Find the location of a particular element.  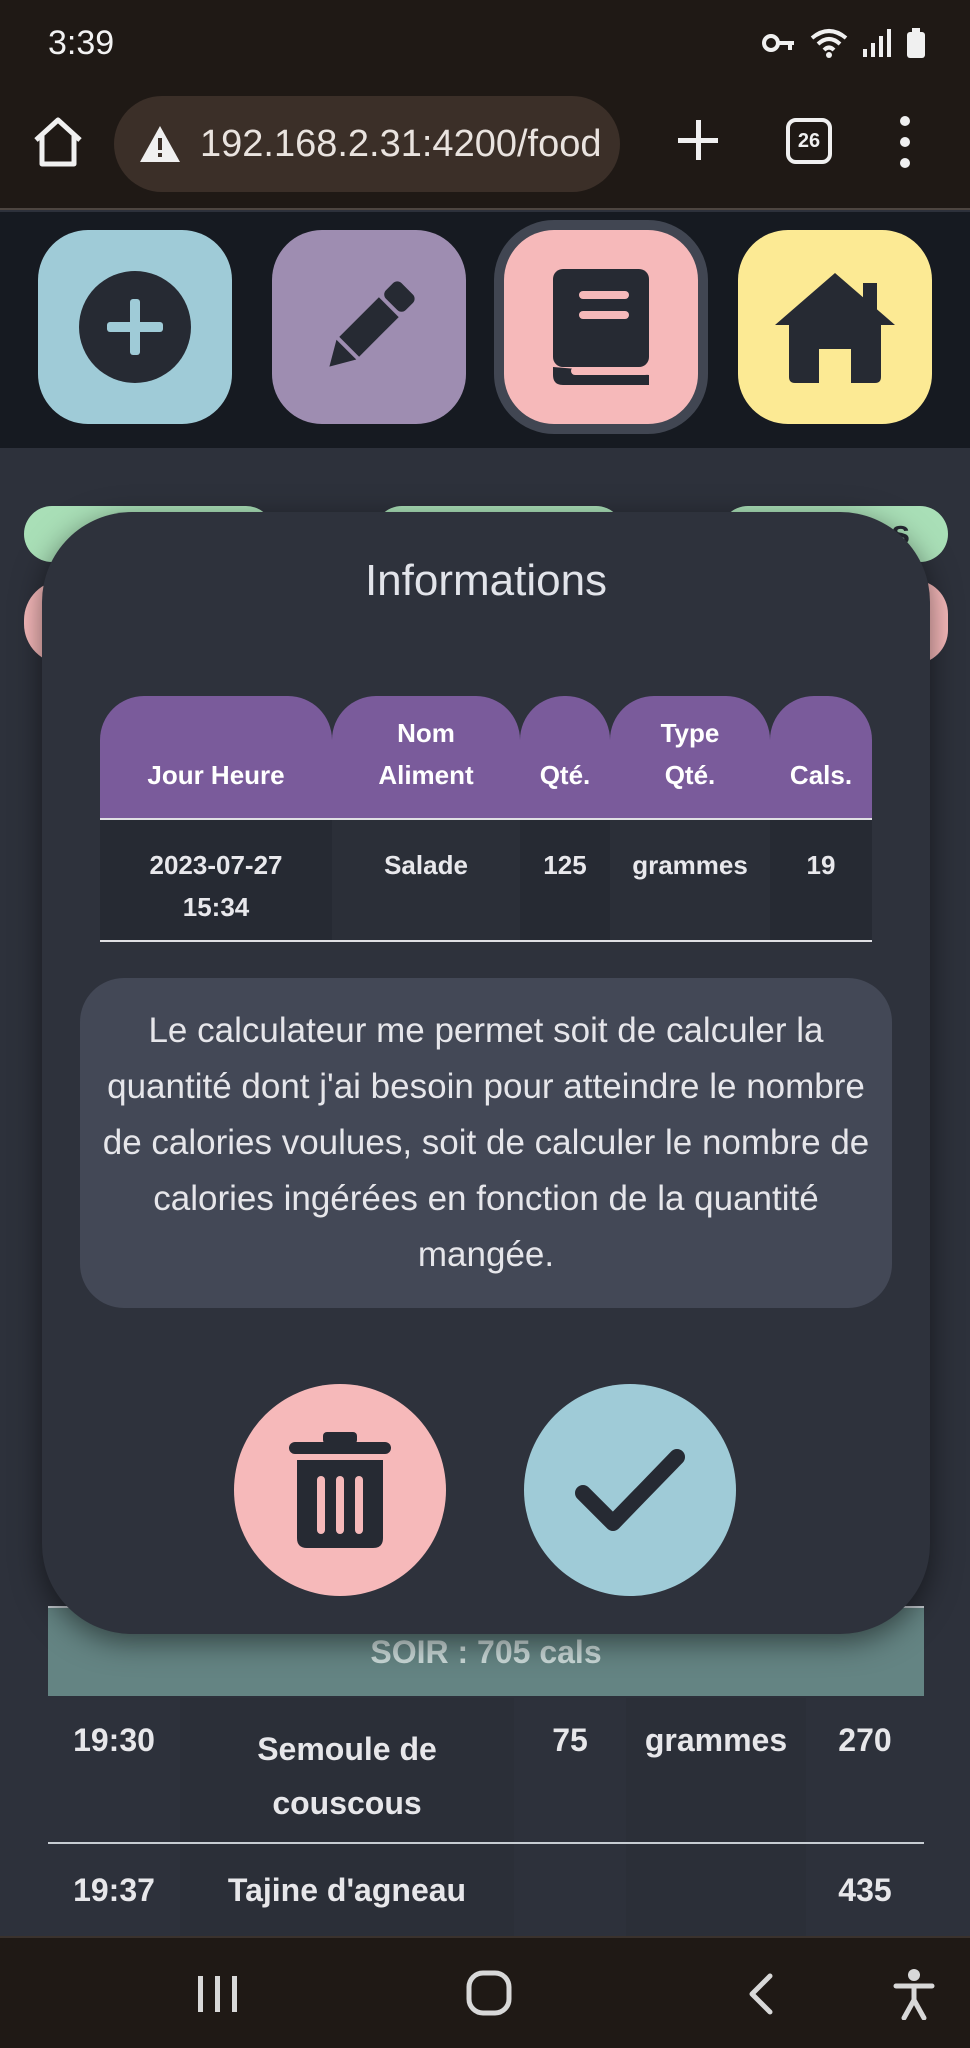

accessibility-icon is located at coordinates (914, 1994).